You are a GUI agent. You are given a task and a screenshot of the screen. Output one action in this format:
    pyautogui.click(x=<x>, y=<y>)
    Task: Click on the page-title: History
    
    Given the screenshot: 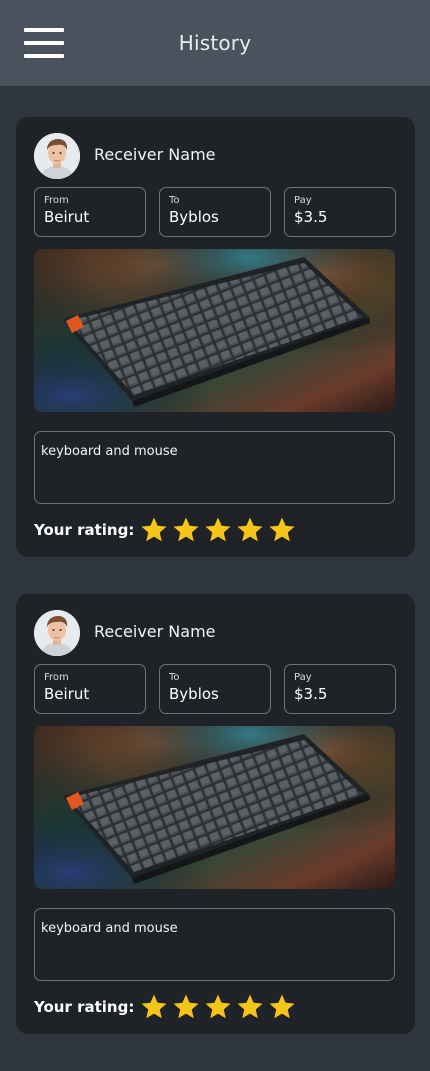 What is the action you would take?
    pyautogui.click(x=215, y=43)
    